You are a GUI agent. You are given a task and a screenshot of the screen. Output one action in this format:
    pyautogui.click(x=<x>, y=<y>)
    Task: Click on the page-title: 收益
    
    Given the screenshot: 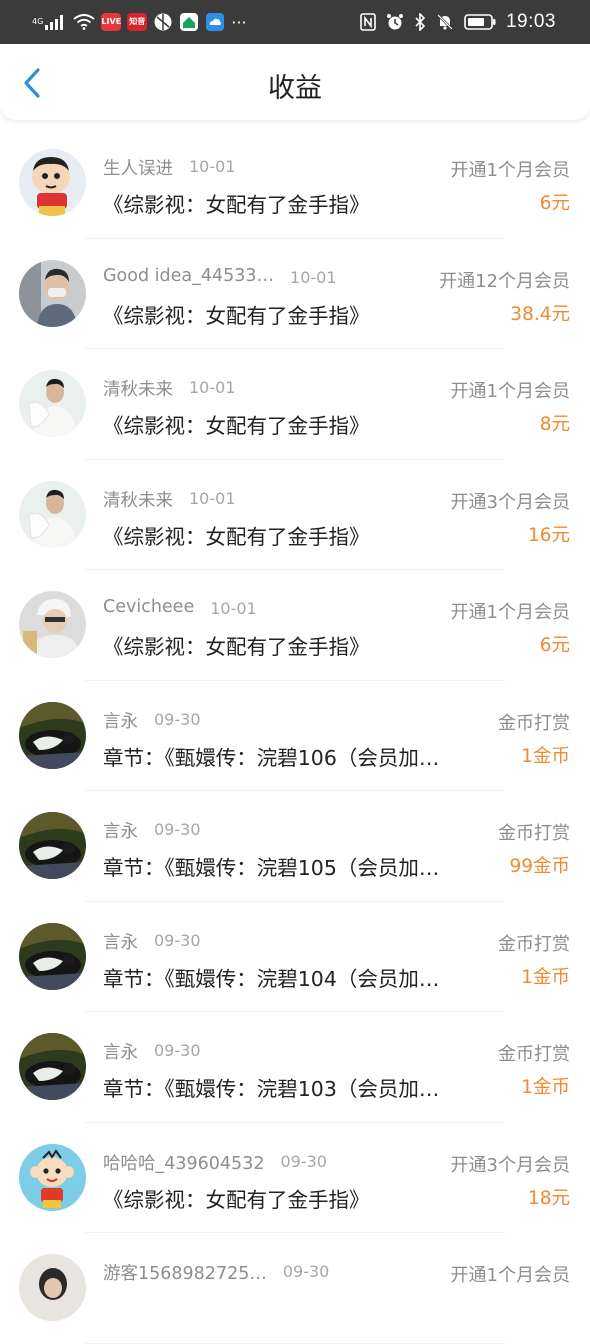 What is the action you would take?
    pyautogui.click(x=295, y=88)
    